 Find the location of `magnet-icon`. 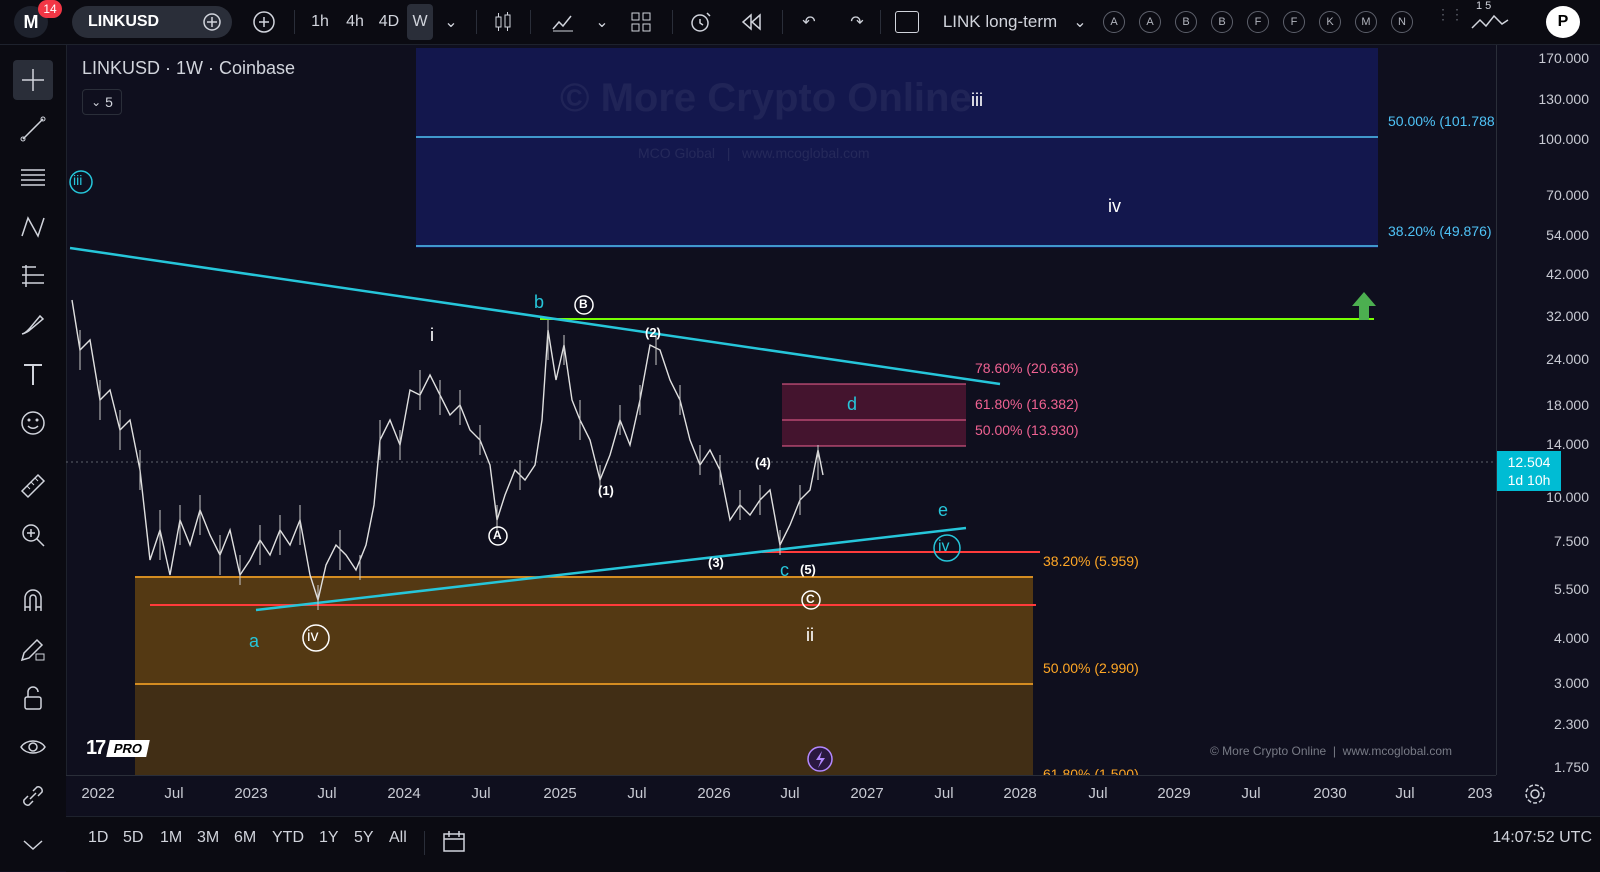

magnet-icon is located at coordinates (33, 600).